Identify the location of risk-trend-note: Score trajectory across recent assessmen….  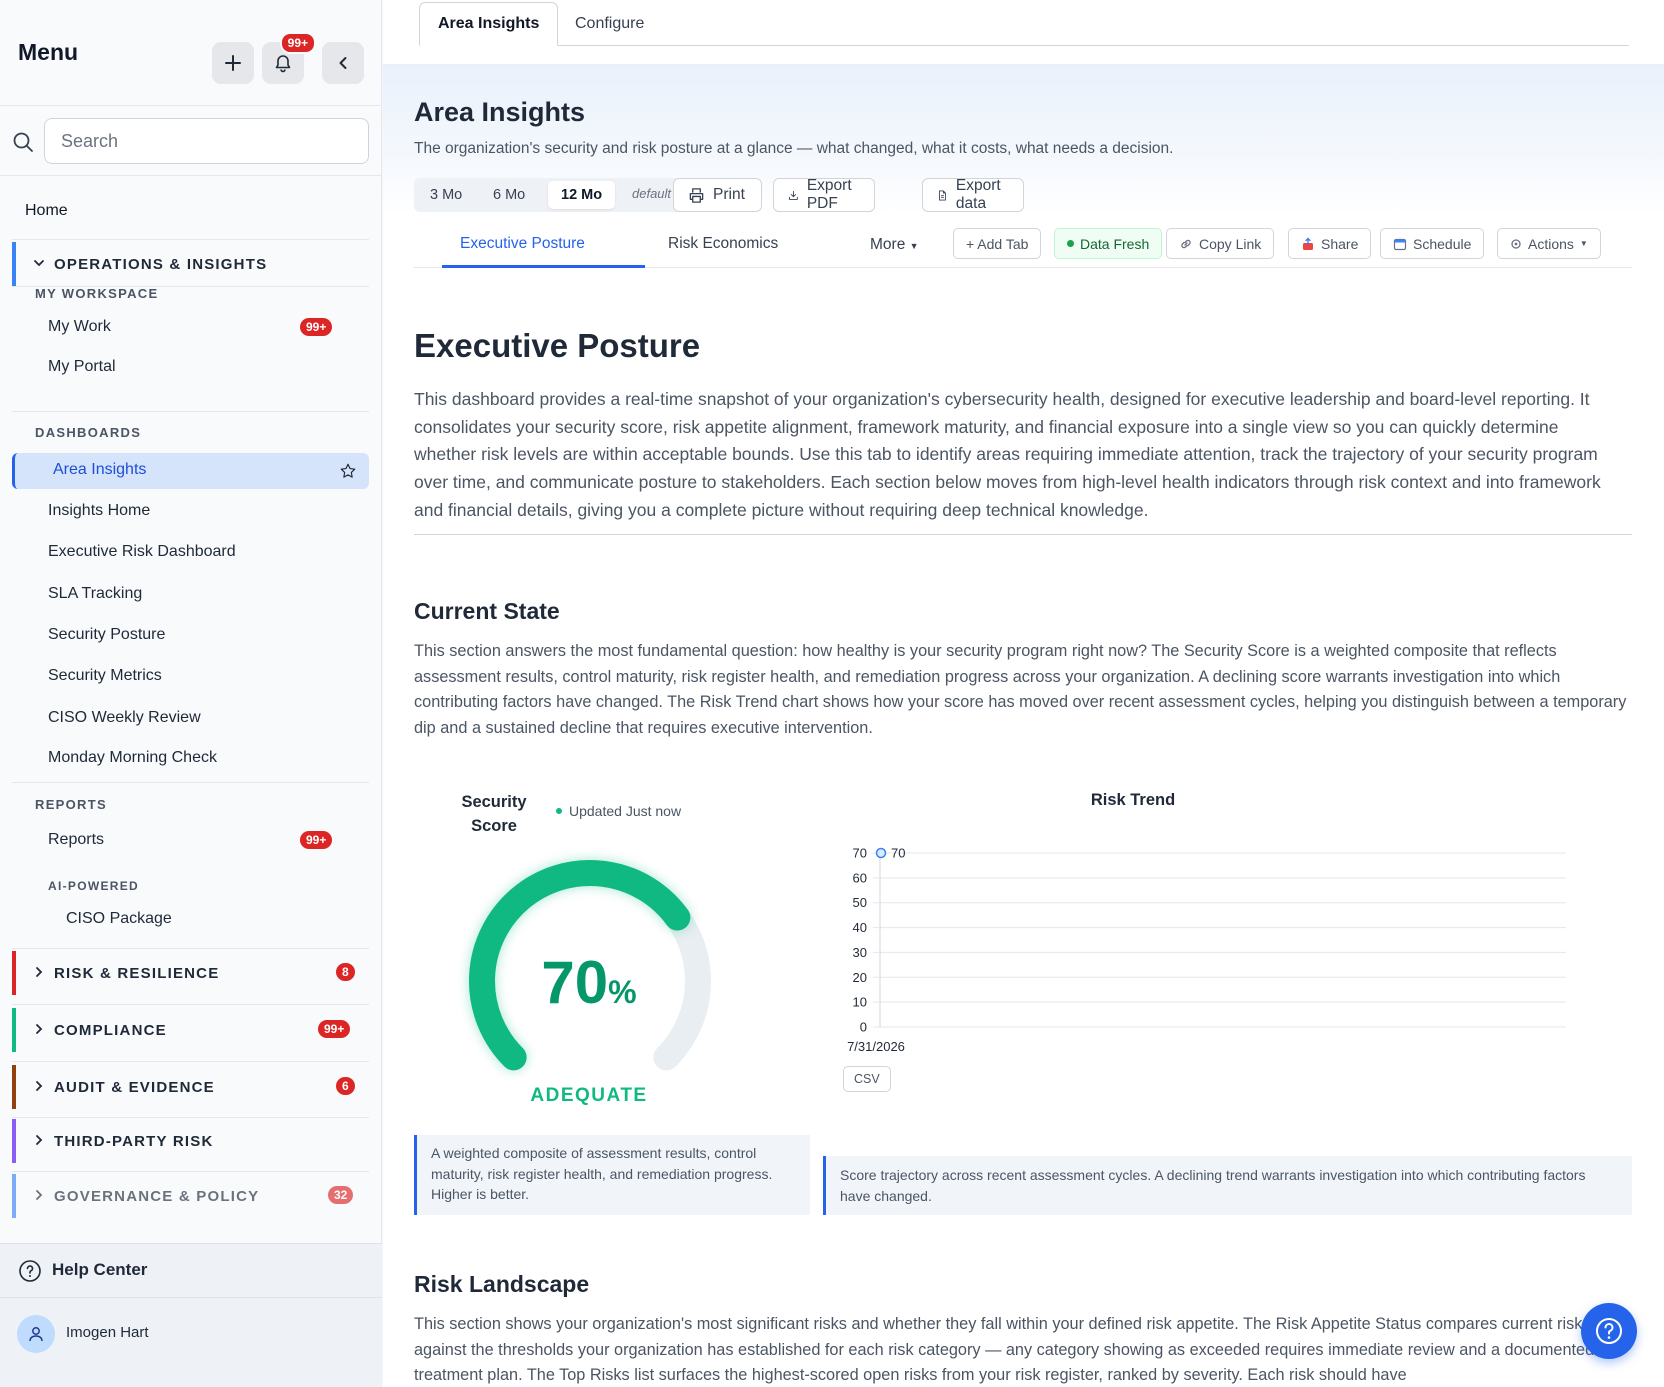
(1227, 1185).